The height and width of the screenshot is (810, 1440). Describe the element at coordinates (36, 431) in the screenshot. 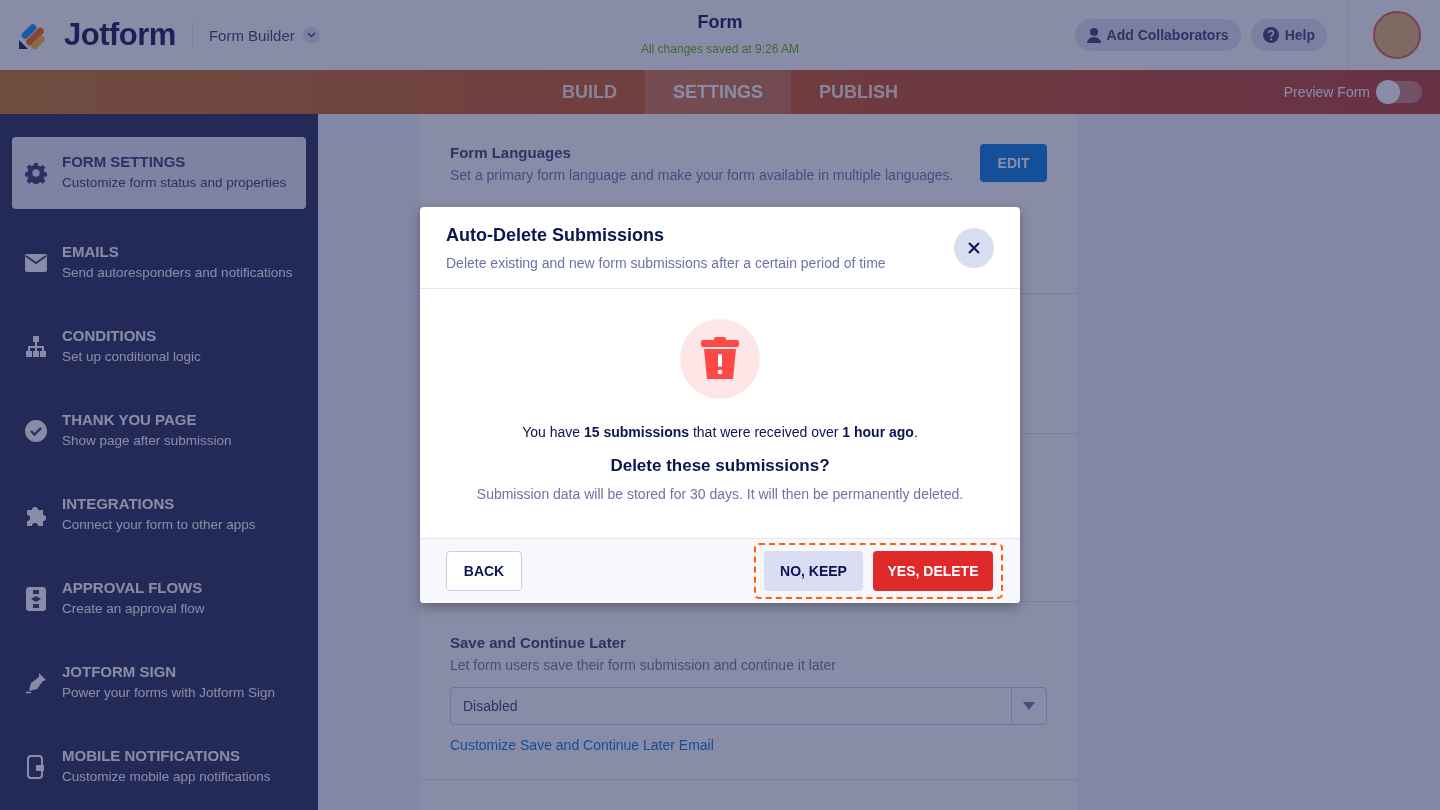

I see `check-circle-icon` at that location.